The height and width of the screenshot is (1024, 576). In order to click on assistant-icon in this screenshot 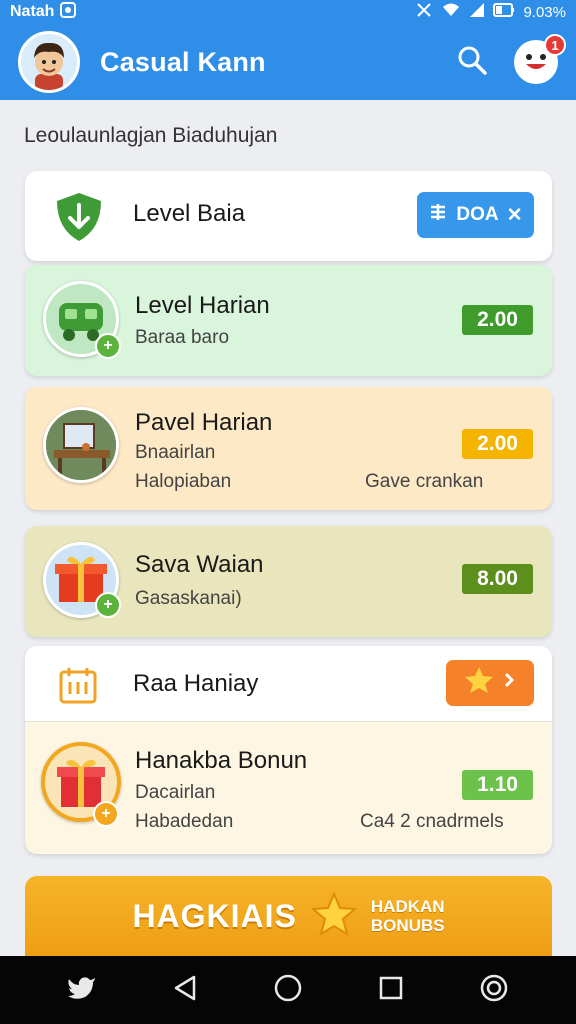, I will do `click(494, 990)`.